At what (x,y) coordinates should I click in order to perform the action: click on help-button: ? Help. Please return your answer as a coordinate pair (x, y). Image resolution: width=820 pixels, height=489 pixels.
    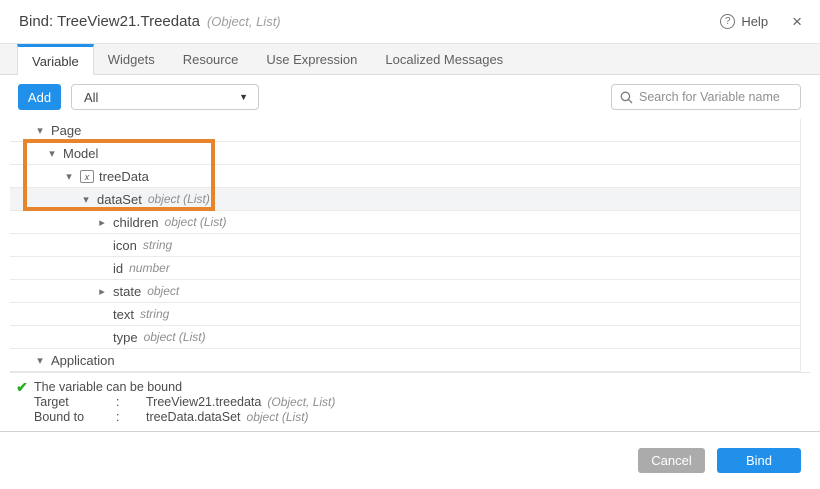
    Looking at the image, I should click on (744, 21).